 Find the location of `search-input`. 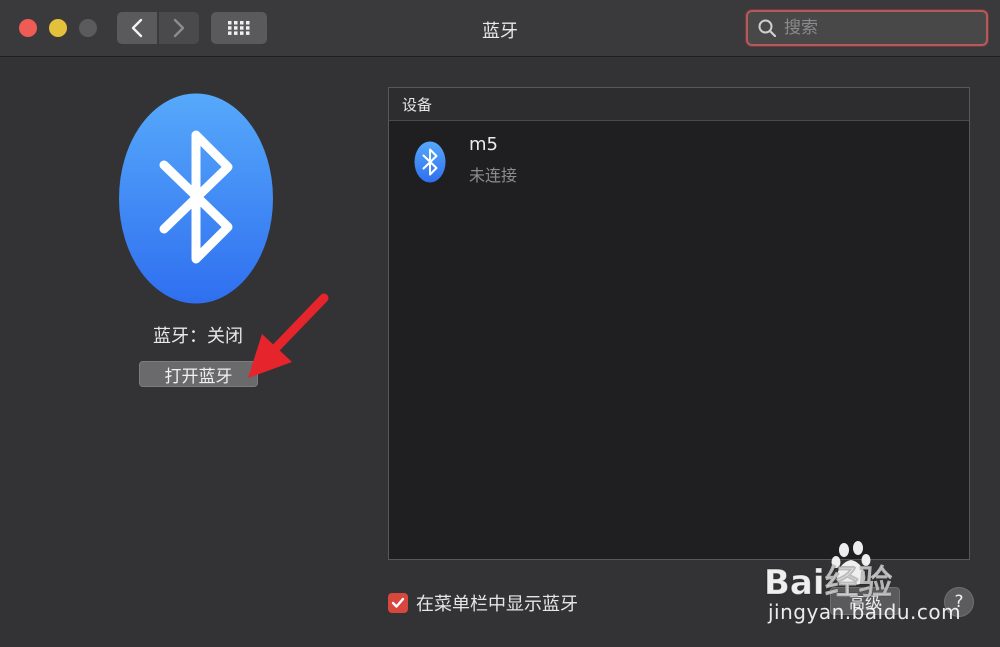

search-input is located at coordinates (879, 28).